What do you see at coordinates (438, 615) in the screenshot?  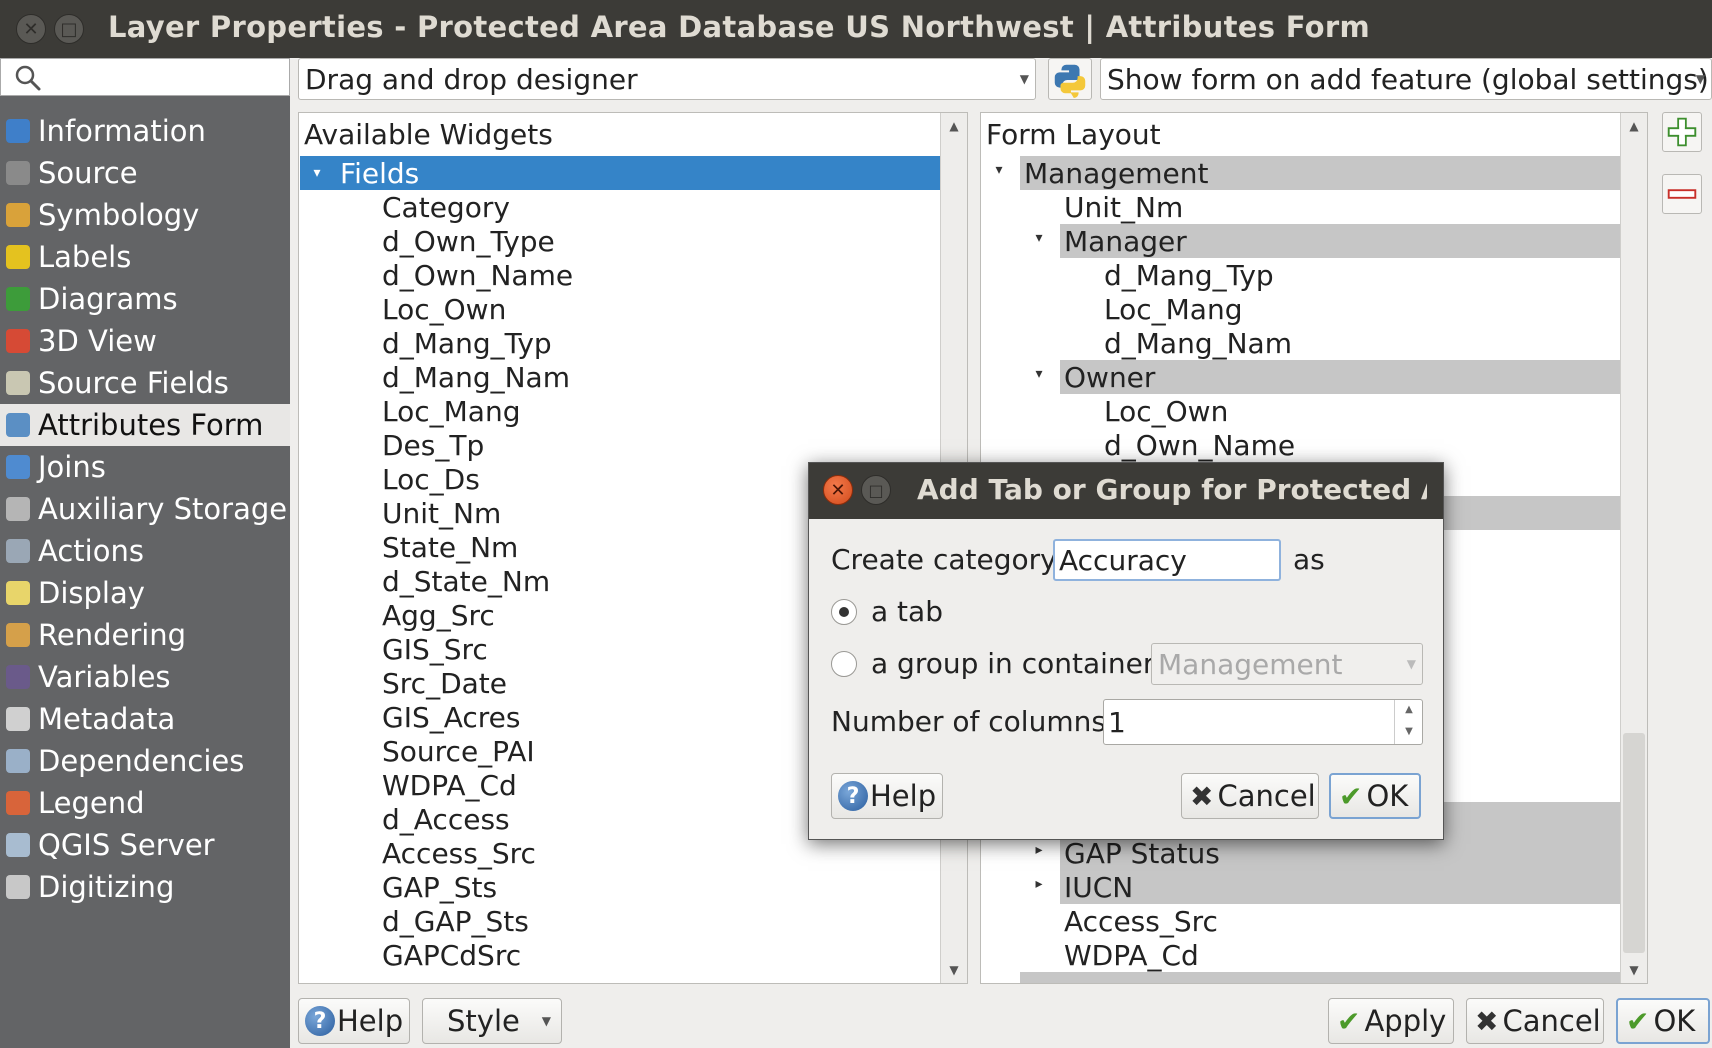 I see `field-item: Agg_Src` at bounding box center [438, 615].